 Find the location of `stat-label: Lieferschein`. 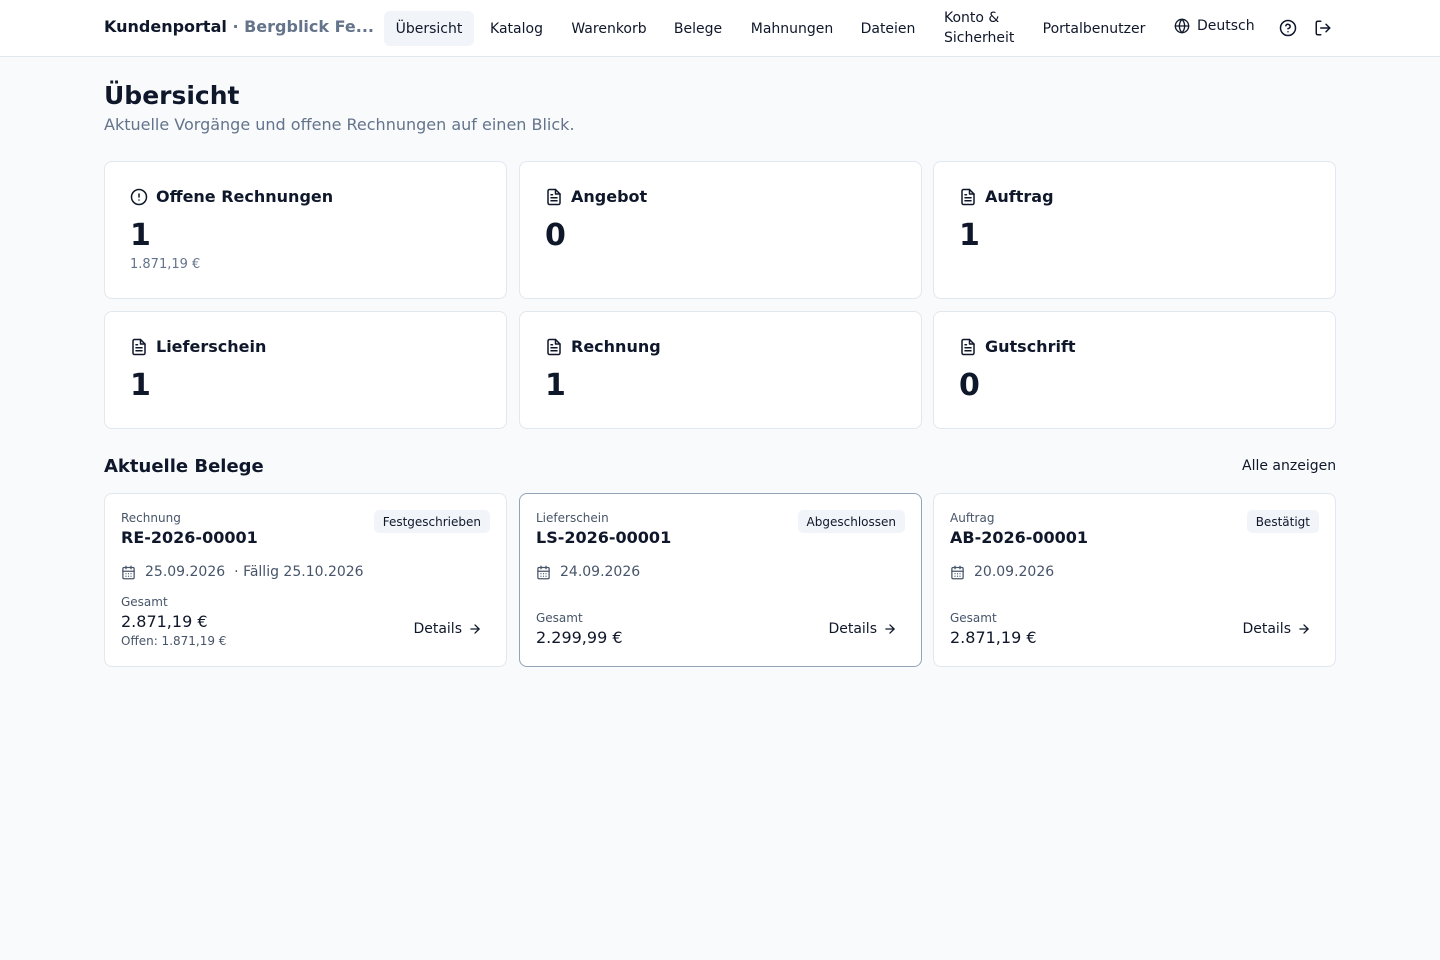

stat-label: Lieferschein is located at coordinates (211, 346).